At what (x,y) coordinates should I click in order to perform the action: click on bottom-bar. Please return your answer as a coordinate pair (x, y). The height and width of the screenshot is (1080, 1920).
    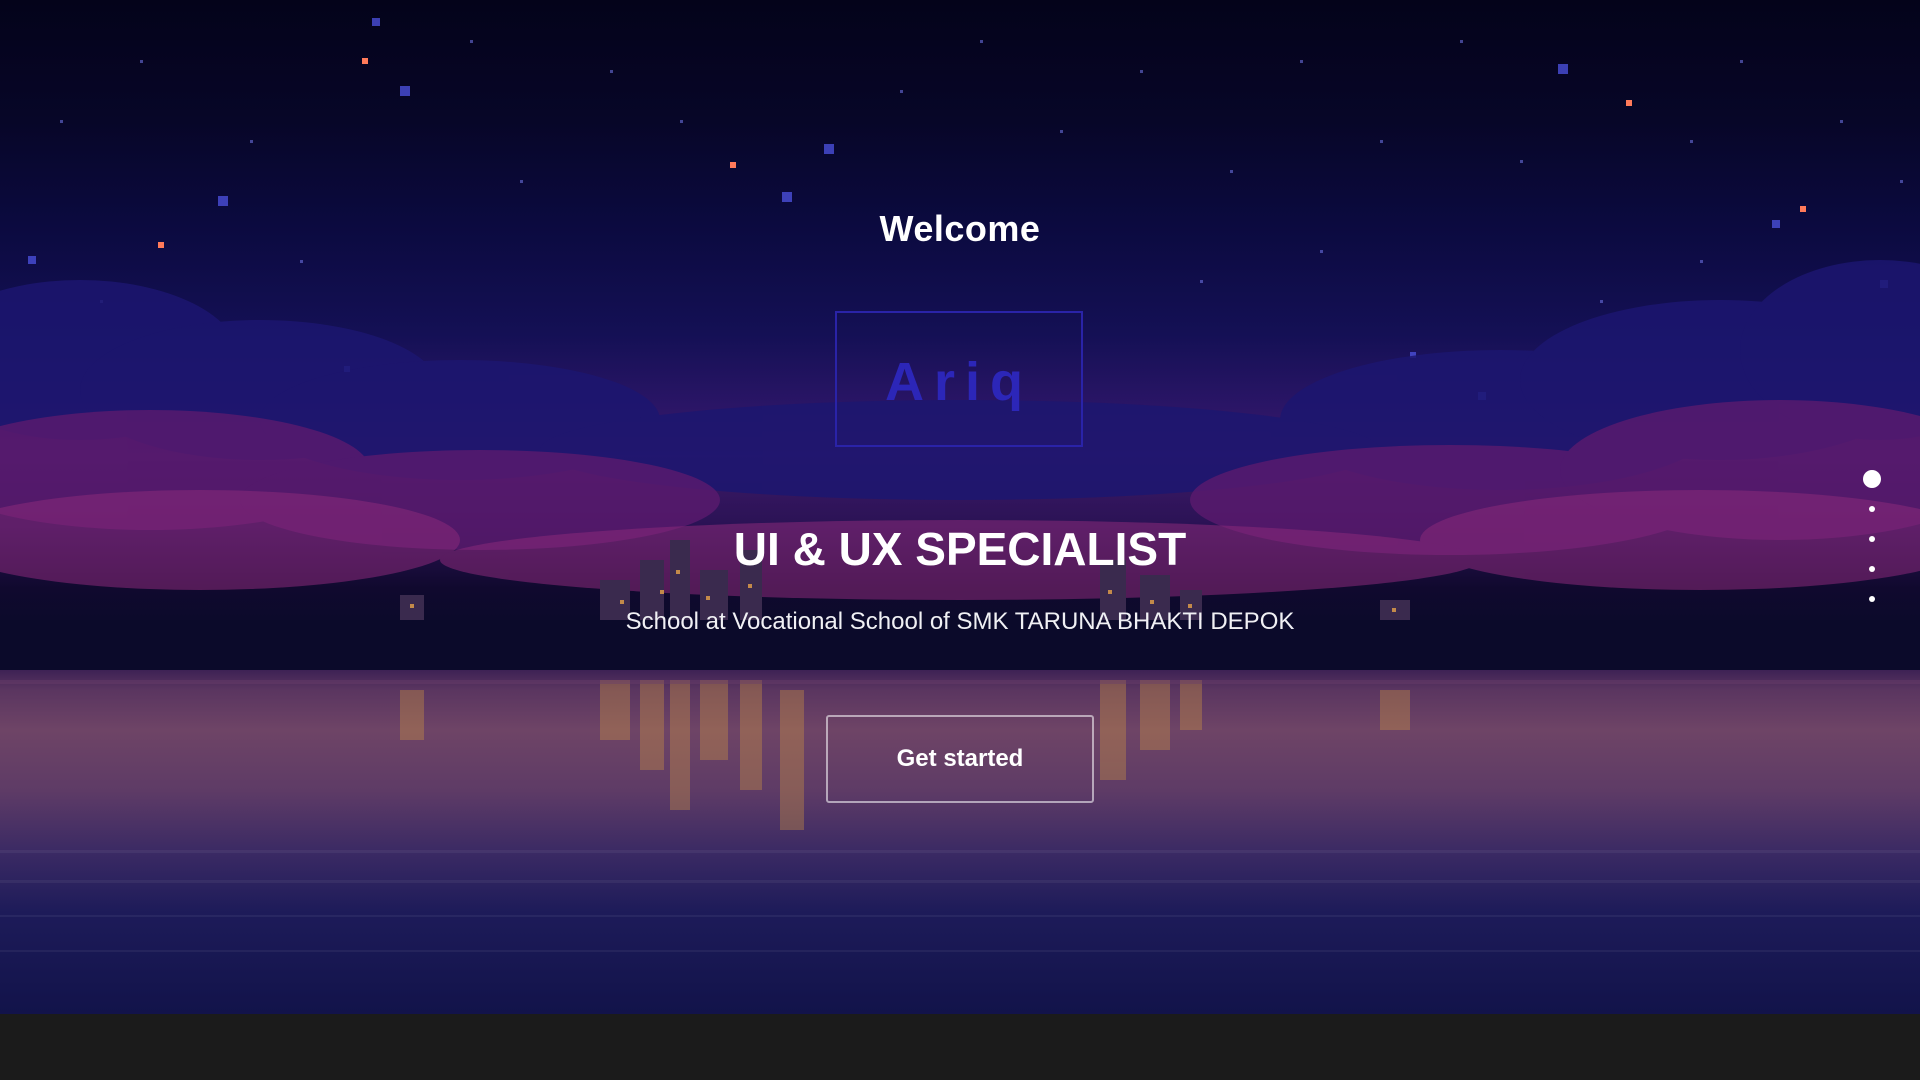
    Looking at the image, I should click on (960, 1047).